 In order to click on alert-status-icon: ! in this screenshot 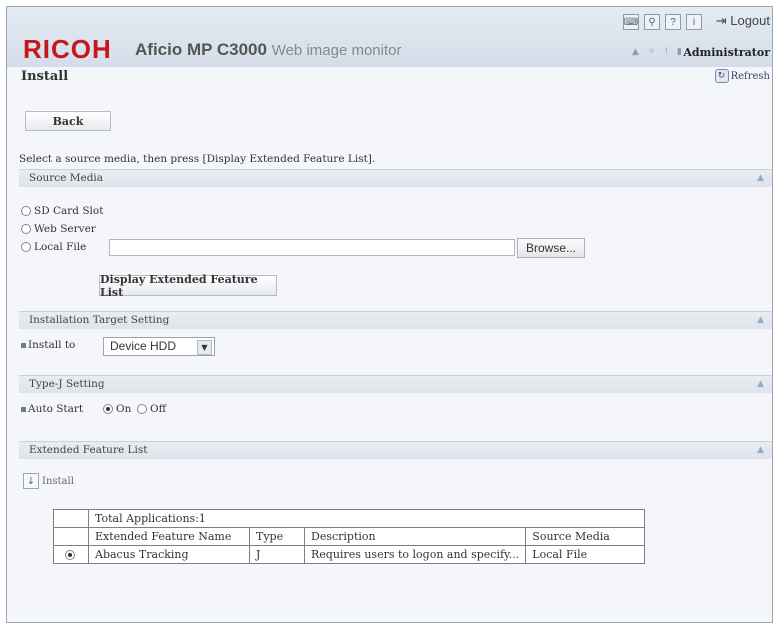, I will do `click(666, 52)`.